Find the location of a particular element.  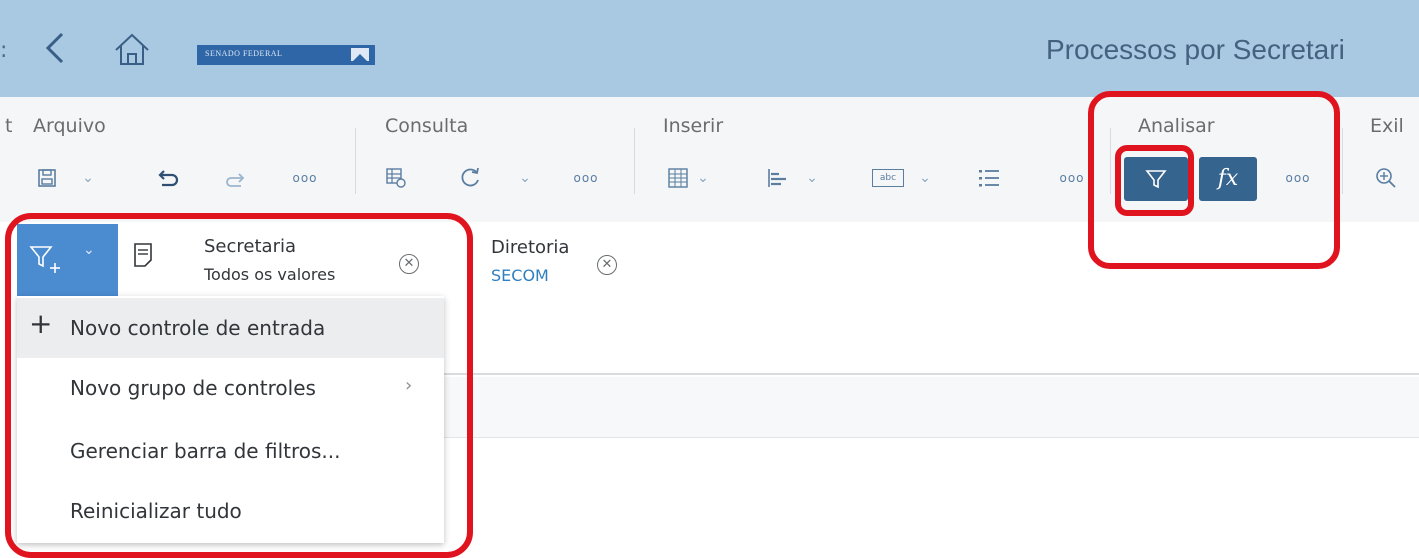

save-icon is located at coordinates (47, 178).